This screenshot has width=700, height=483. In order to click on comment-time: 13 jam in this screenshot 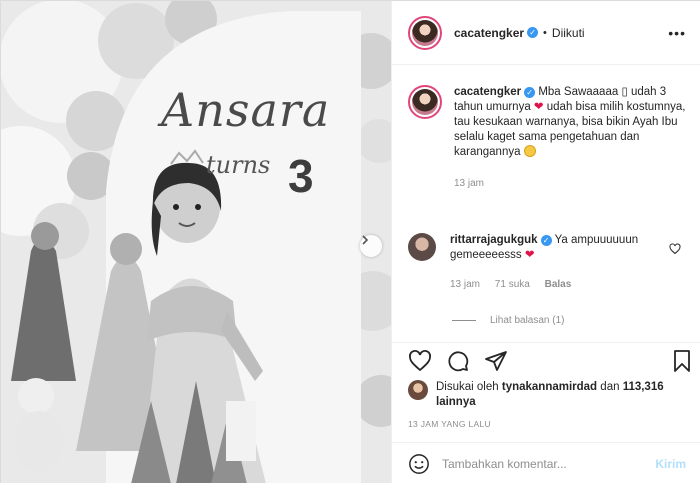, I will do `click(465, 284)`.